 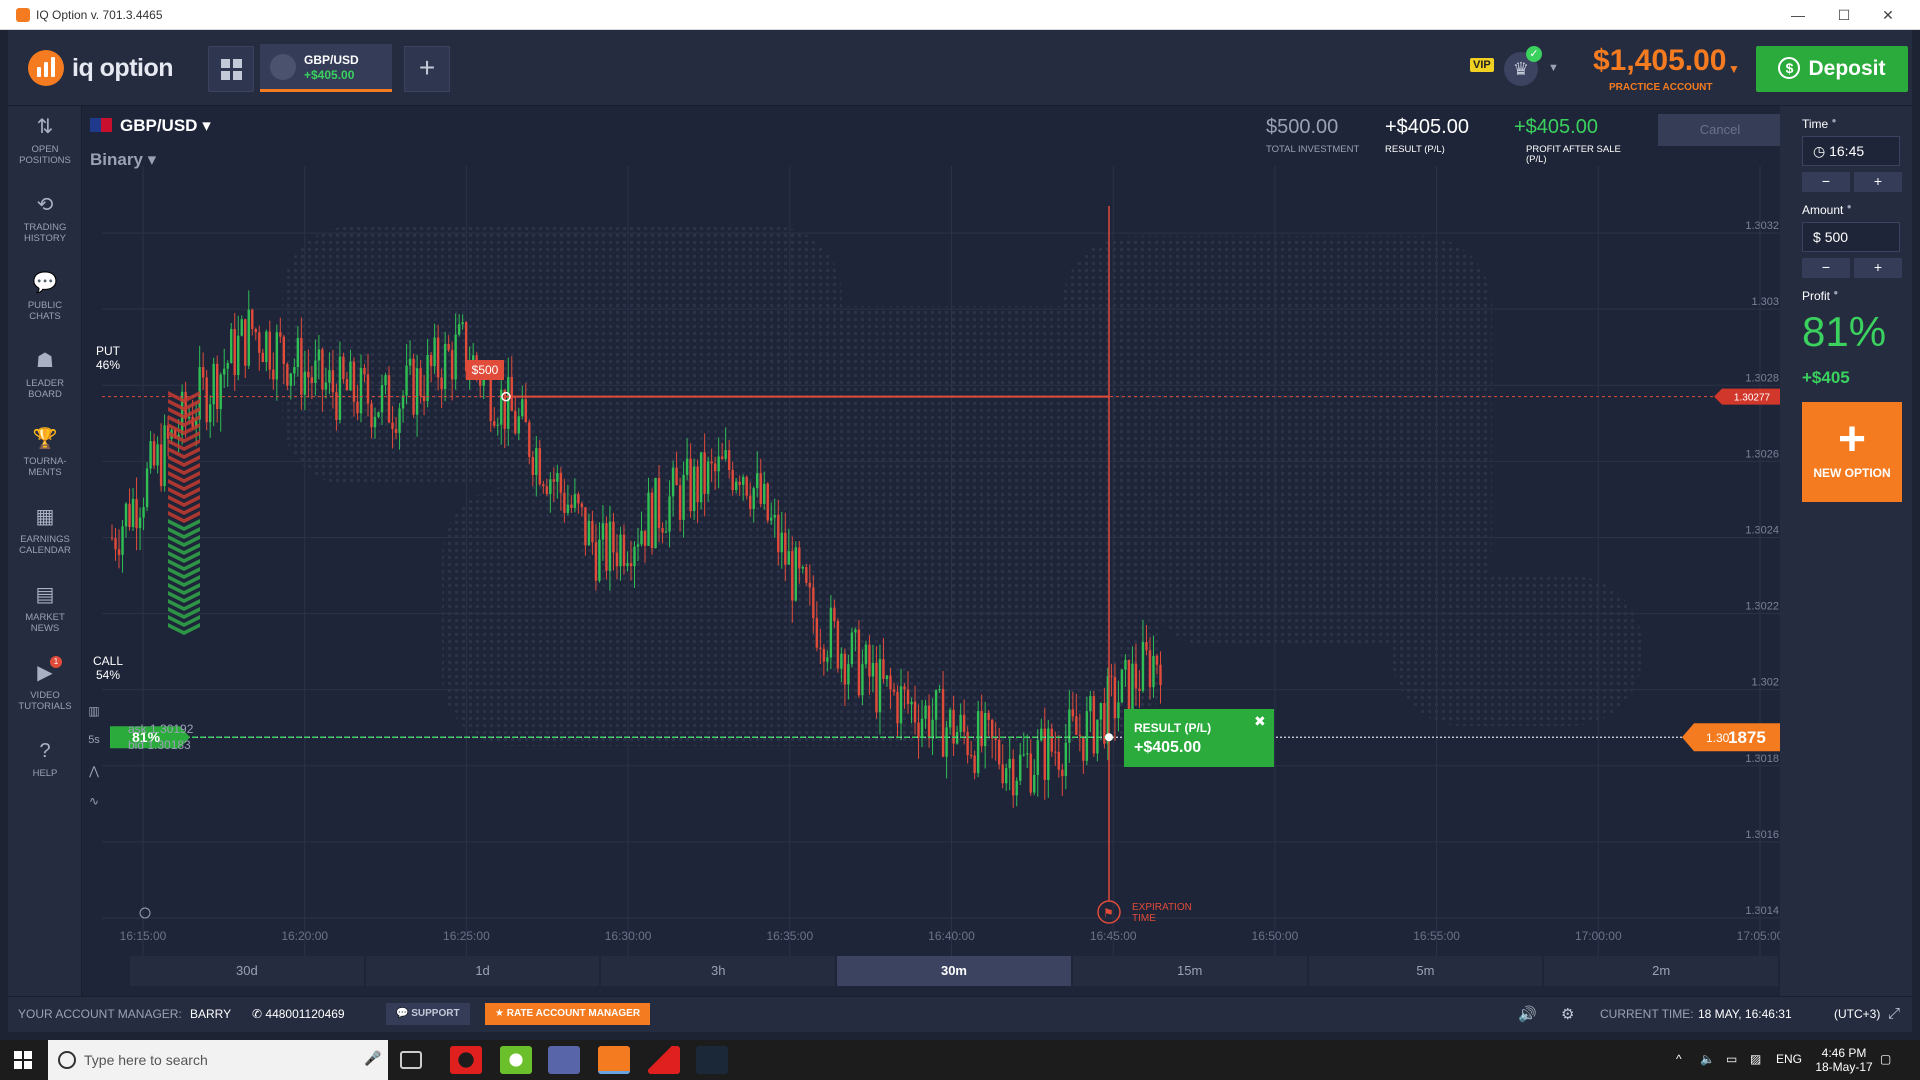 What do you see at coordinates (1852, 452) in the screenshot?
I see `new-option-button: + NEW OPTION` at bounding box center [1852, 452].